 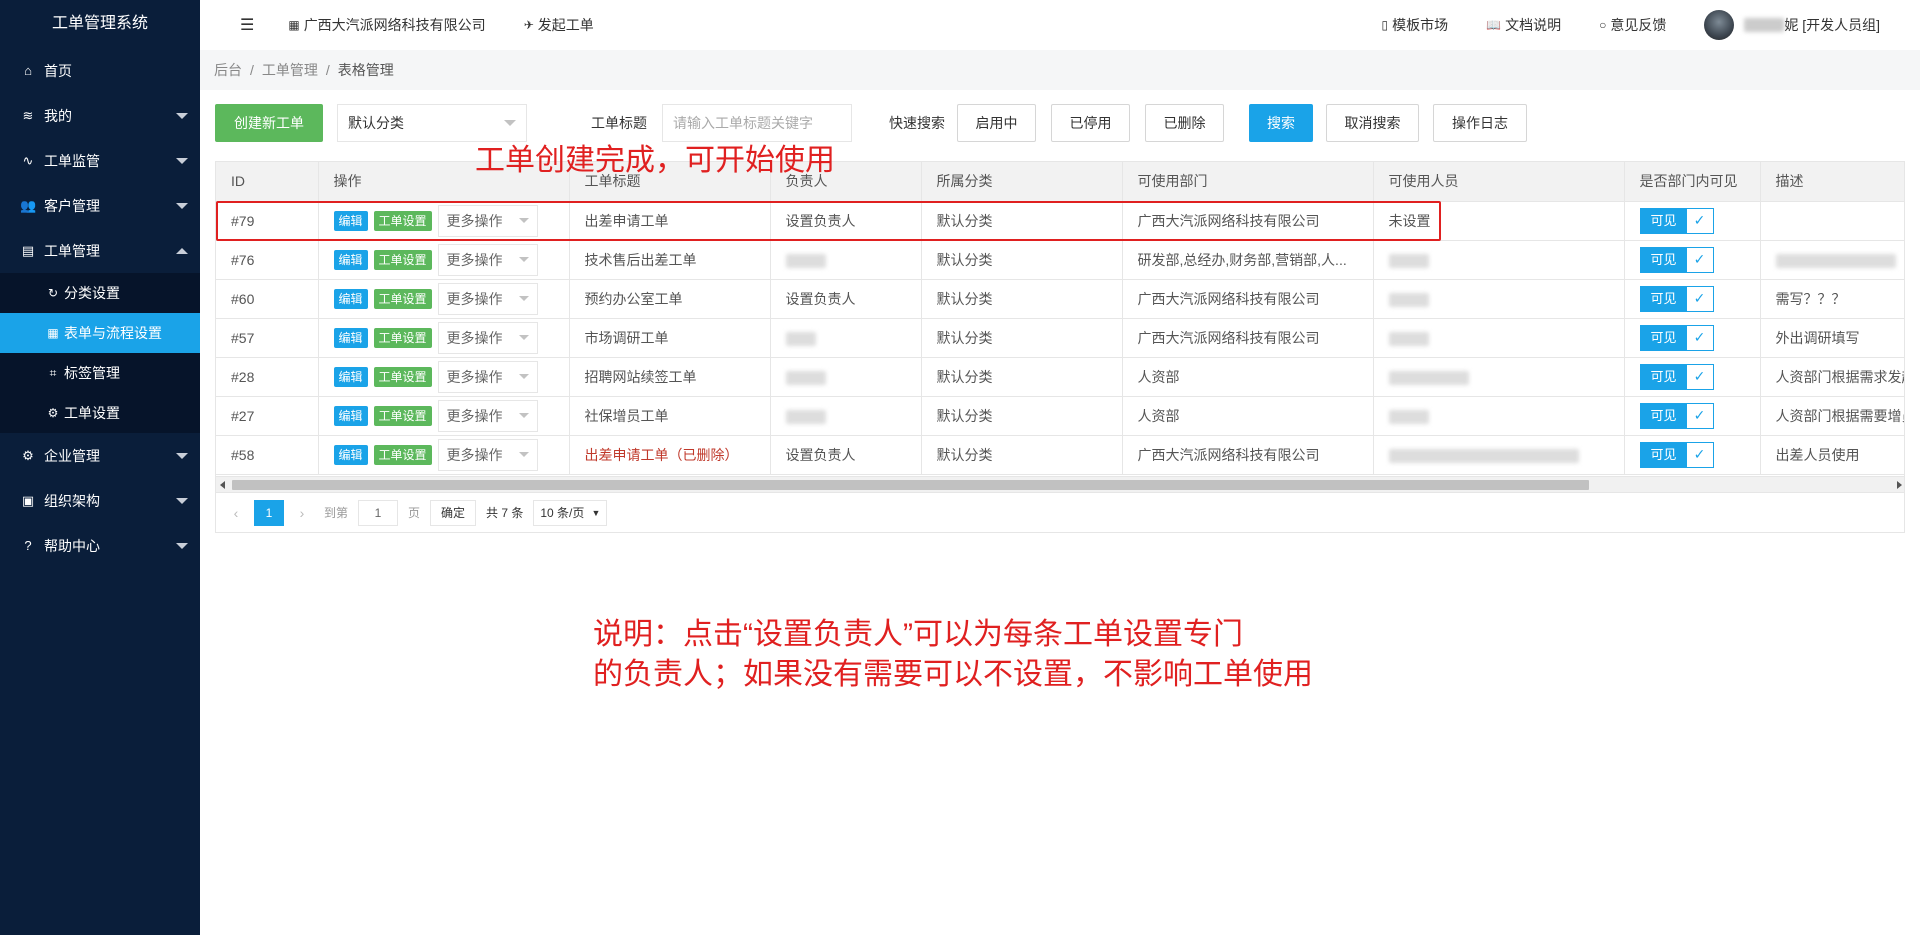 I want to click on cell-department: 广西大汽派网络科技有限公司, so click(x=1248, y=299).